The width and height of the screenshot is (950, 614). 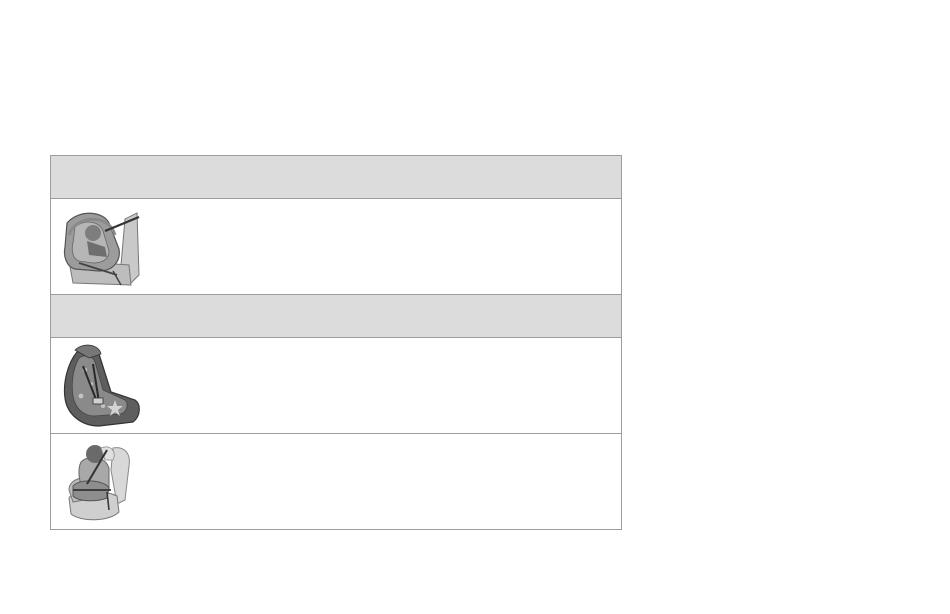 What do you see at coordinates (336, 247) in the screenshot?
I see `table-row-rear-facing` at bounding box center [336, 247].